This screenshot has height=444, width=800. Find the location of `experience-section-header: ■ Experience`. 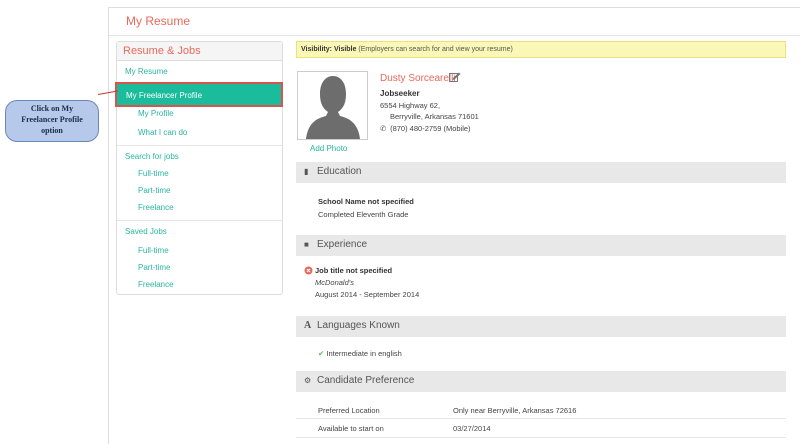

experience-section-header: ■ Experience is located at coordinates (541, 245).